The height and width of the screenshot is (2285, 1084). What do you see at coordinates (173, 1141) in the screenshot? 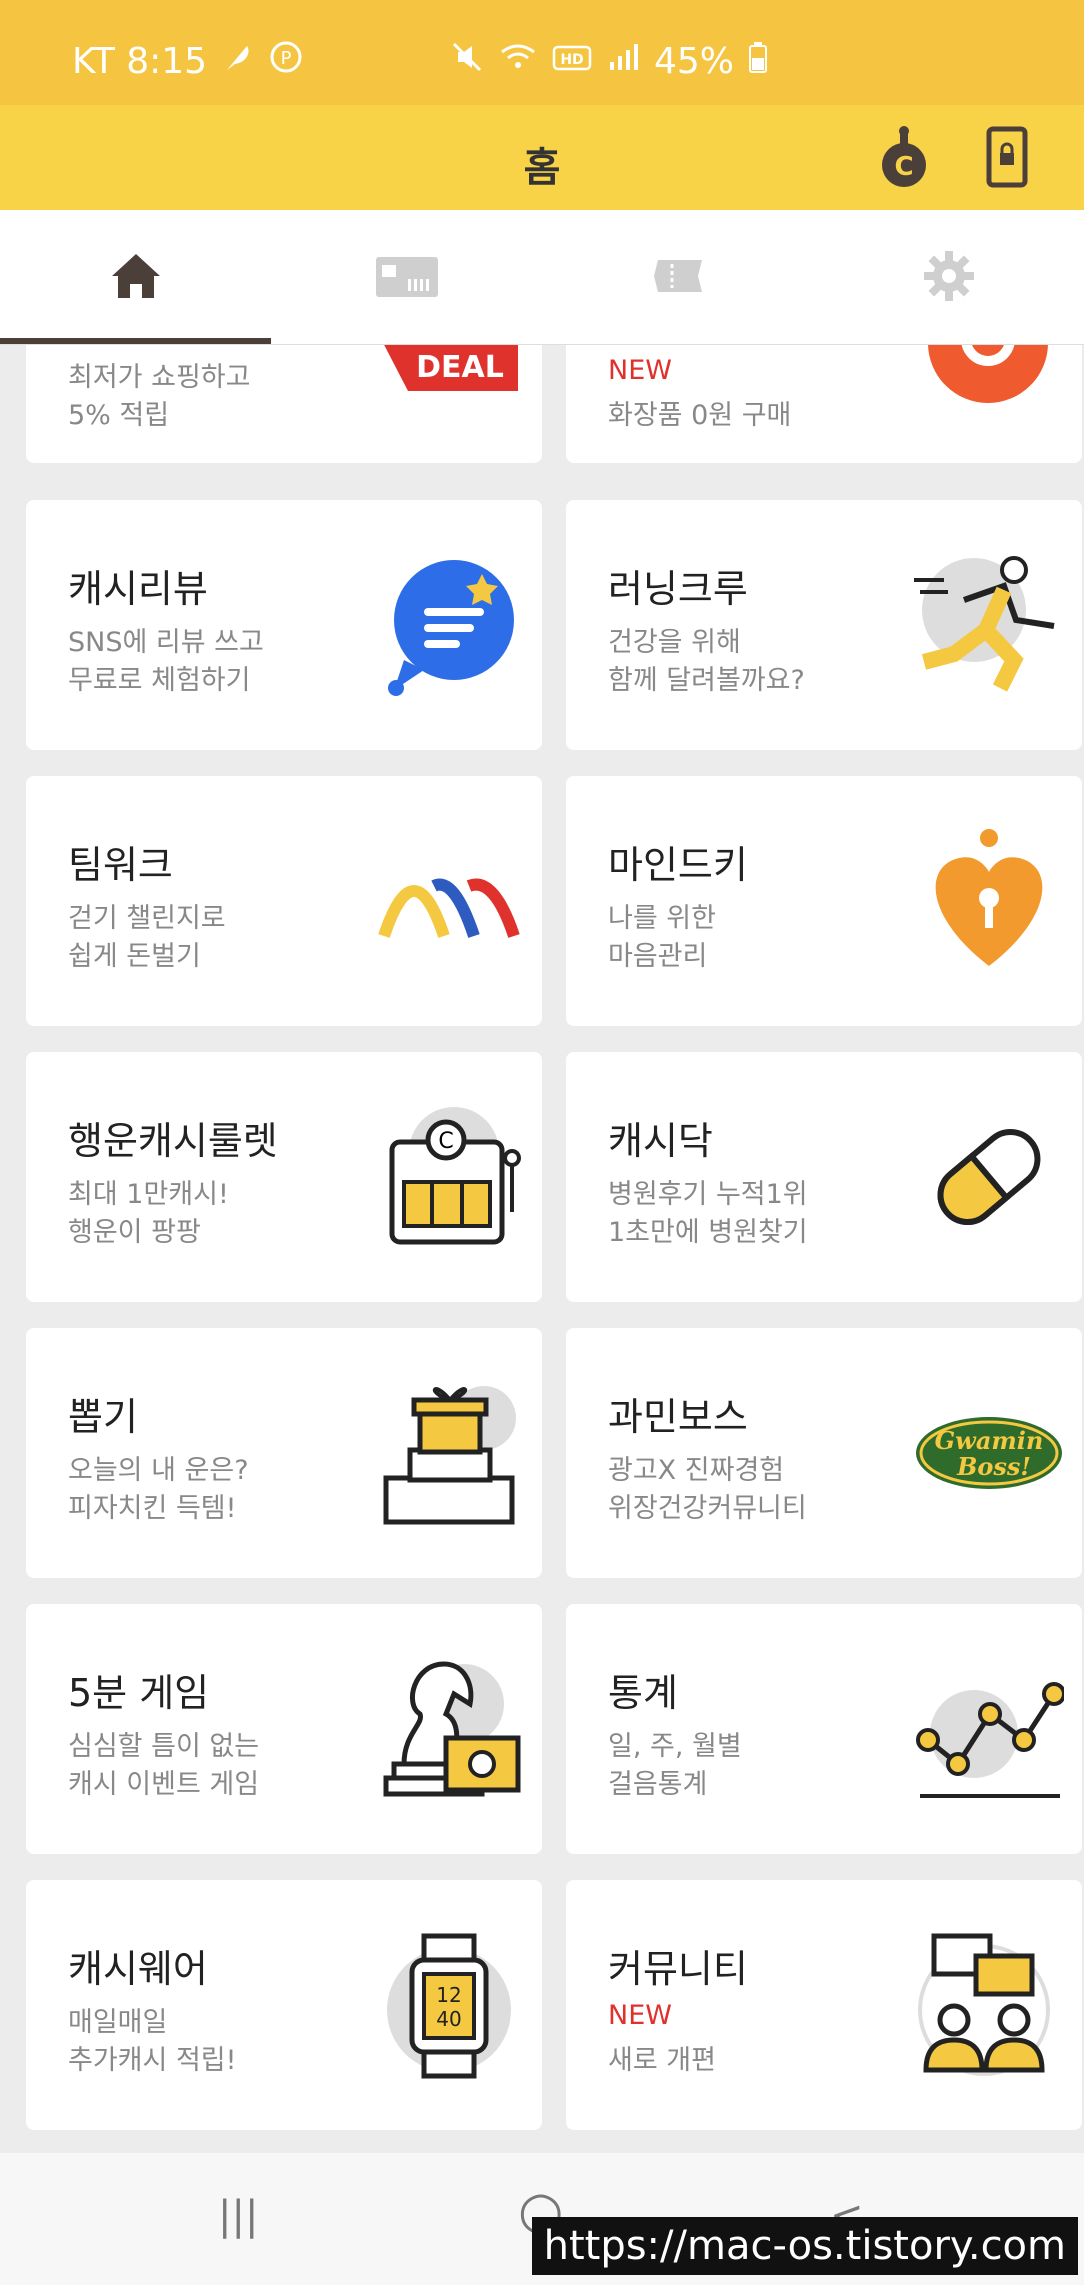
I see `card-title: 행운캐시룰렛` at bounding box center [173, 1141].